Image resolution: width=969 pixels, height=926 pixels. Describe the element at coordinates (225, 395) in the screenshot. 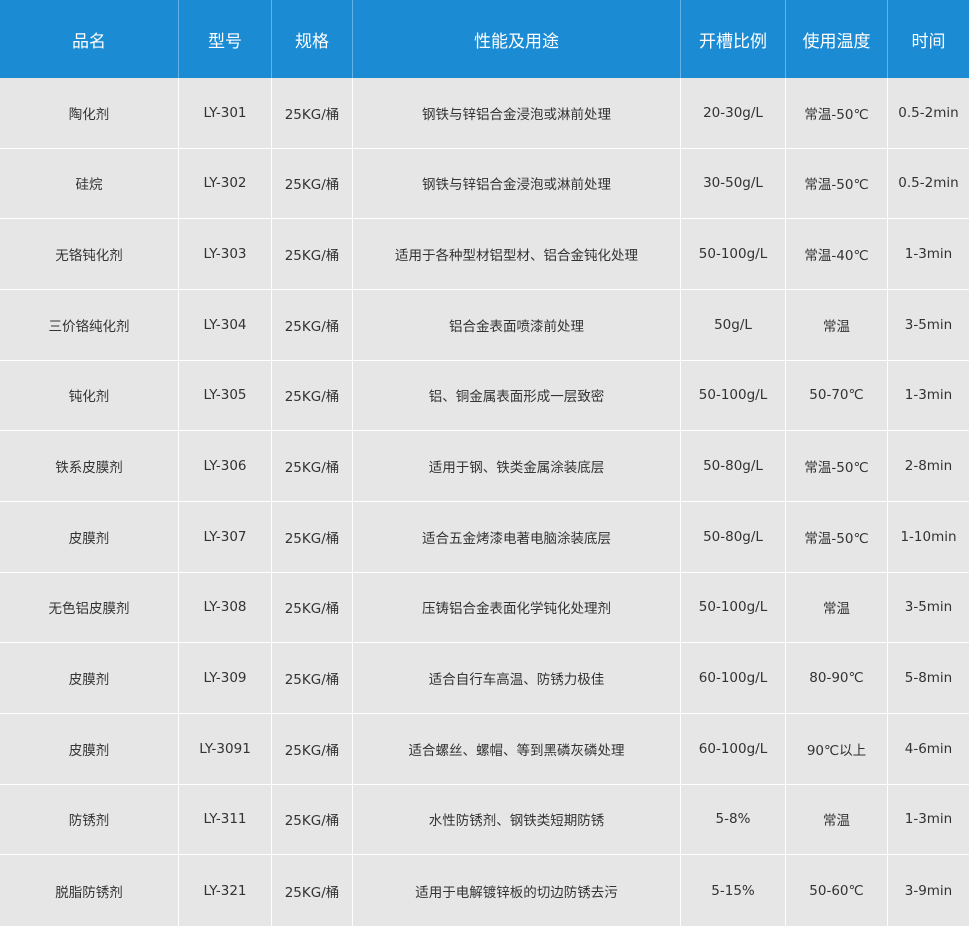

I see `cell-model: LY-305` at that location.